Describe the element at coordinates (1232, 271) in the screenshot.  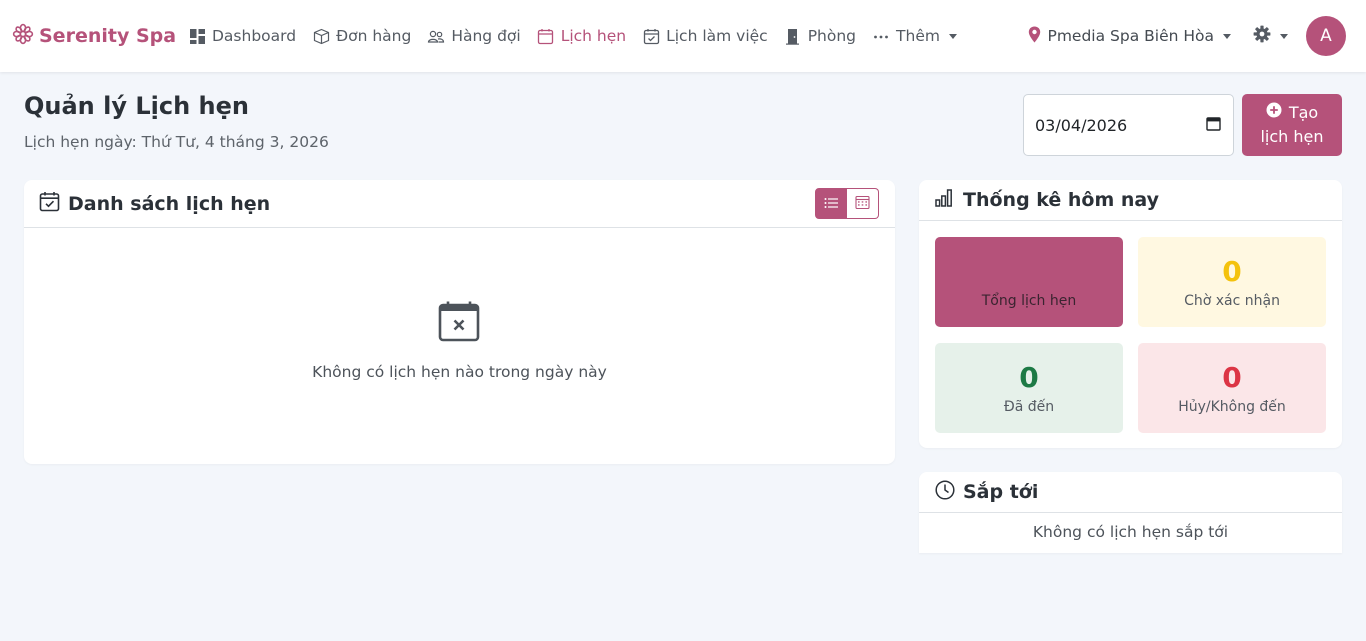
I see `stat-pending-value: 0` at that location.